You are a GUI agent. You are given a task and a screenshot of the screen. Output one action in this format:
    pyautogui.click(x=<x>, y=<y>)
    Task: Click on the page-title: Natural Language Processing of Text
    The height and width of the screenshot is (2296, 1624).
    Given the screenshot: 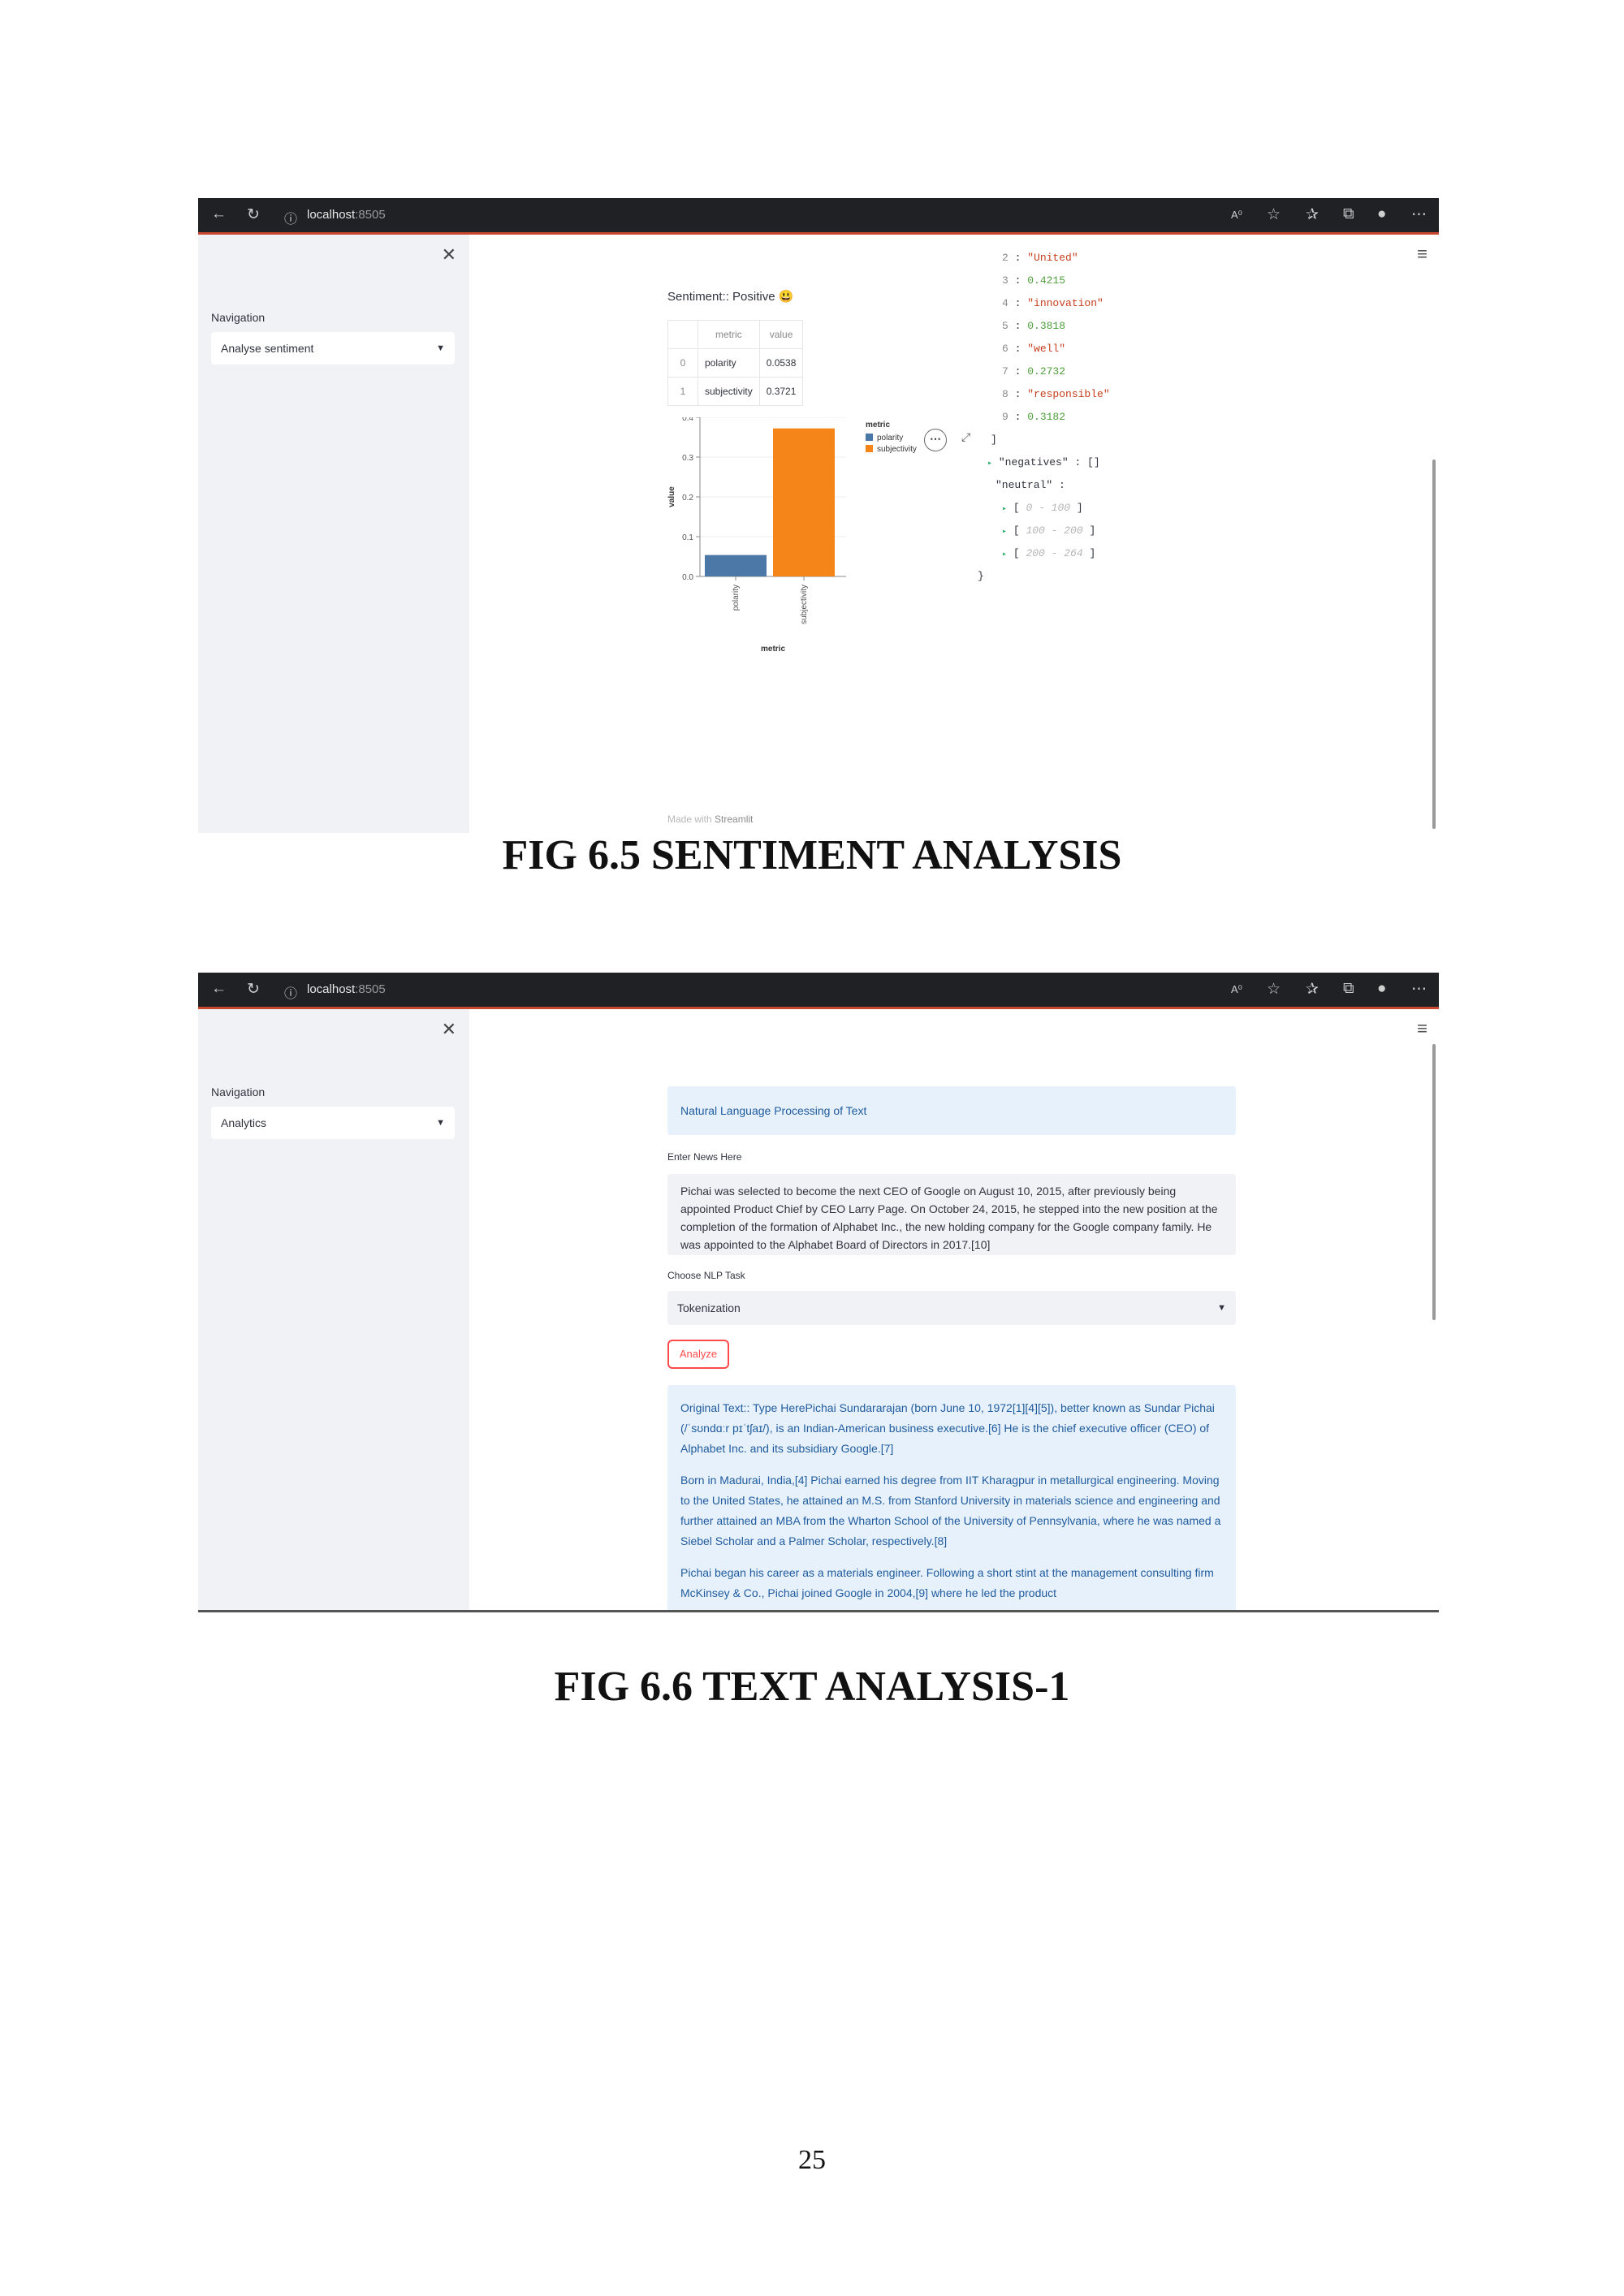 What is the action you would take?
    pyautogui.click(x=952, y=1110)
    